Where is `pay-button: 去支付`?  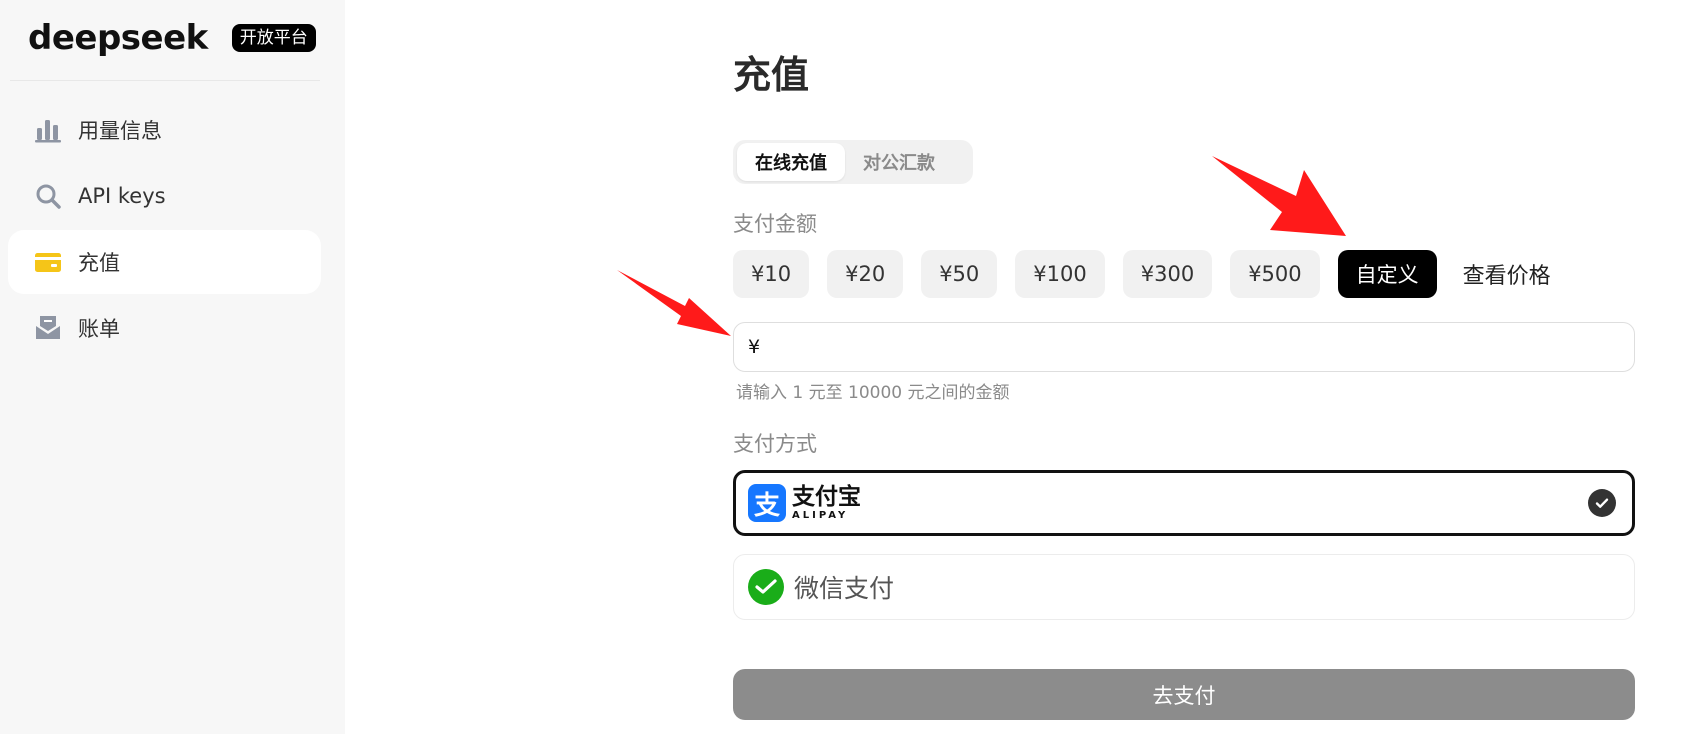 pay-button: 去支付 is located at coordinates (1184, 694).